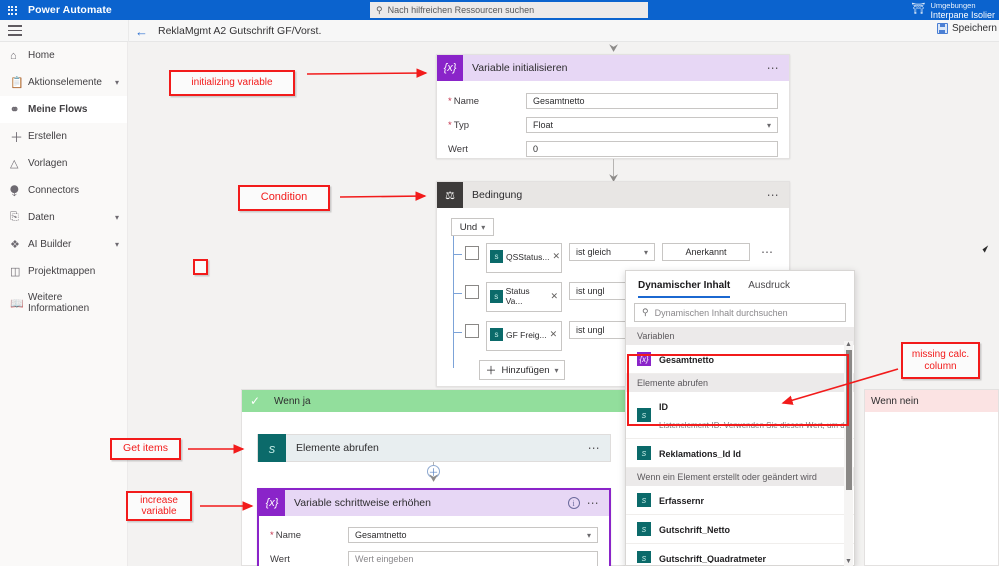  What do you see at coordinates (652, 149) in the screenshot?
I see `value-input: 0` at bounding box center [652, 149].